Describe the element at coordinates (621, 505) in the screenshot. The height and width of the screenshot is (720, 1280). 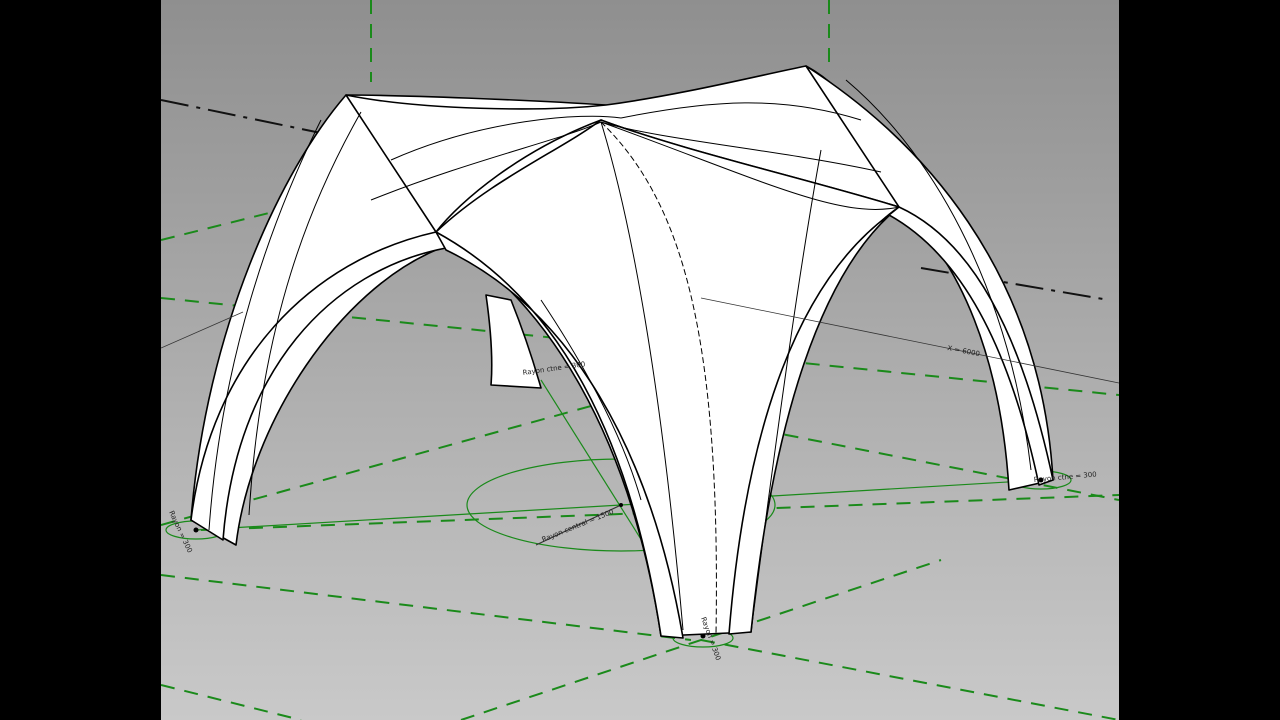
I see `center-marker` at that location.